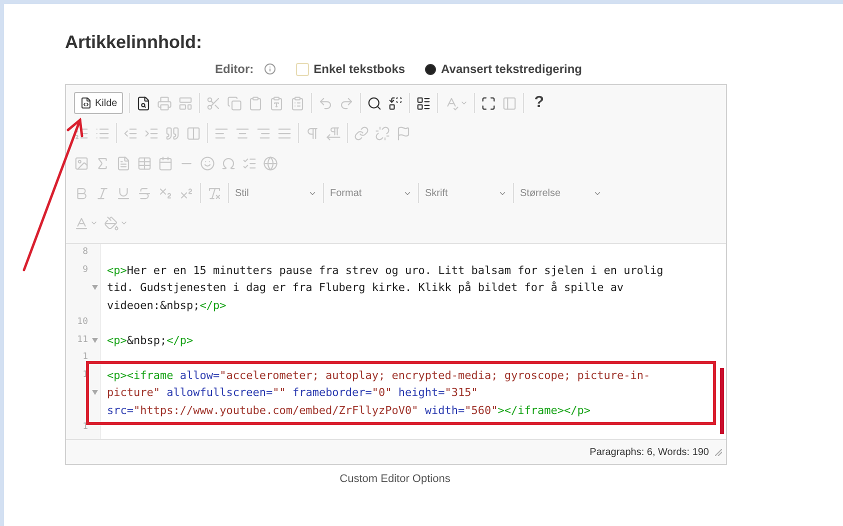 Image resolution: width=843 pixels, height=526 pixels. Describe the element at coordinates (511, 69) in the screenshot. I see `option-label: Avansert tekstredigering` at that location.